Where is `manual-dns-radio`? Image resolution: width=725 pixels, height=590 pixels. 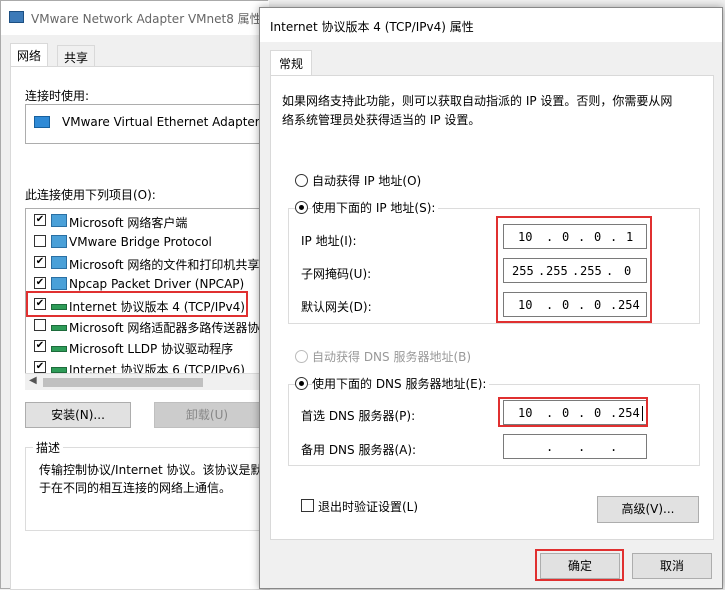
manual-dns-radio is located at coordinates (301, 383).